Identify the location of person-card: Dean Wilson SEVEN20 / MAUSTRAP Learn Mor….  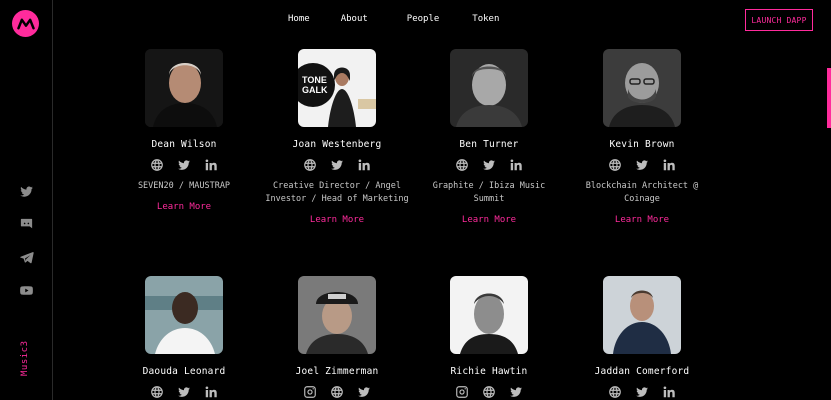
(184, 131).